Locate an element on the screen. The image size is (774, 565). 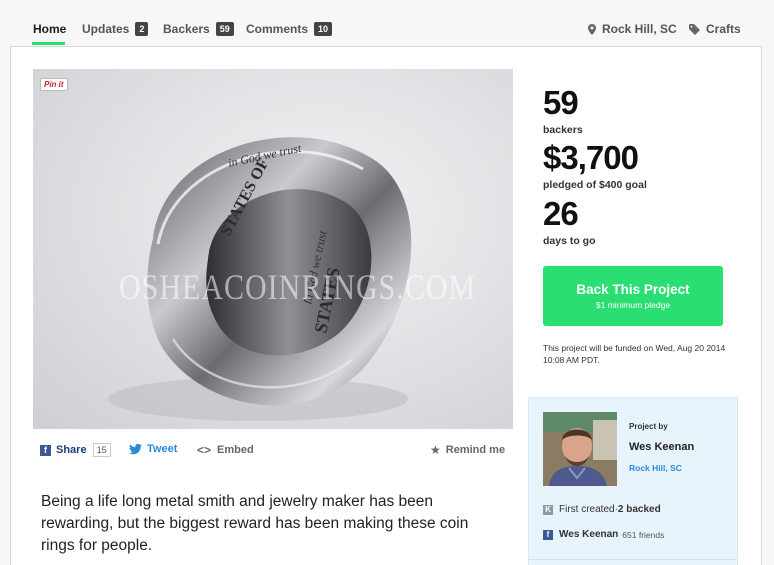
comments-count-badge: 10 is located at coordinates (323, 29).